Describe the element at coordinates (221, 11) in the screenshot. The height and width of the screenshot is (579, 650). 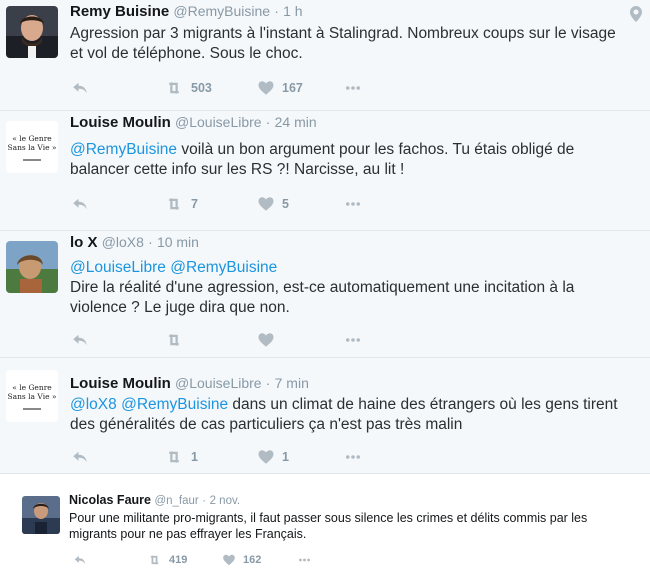
I see `author-handle: @RemyBuisine` at that location.